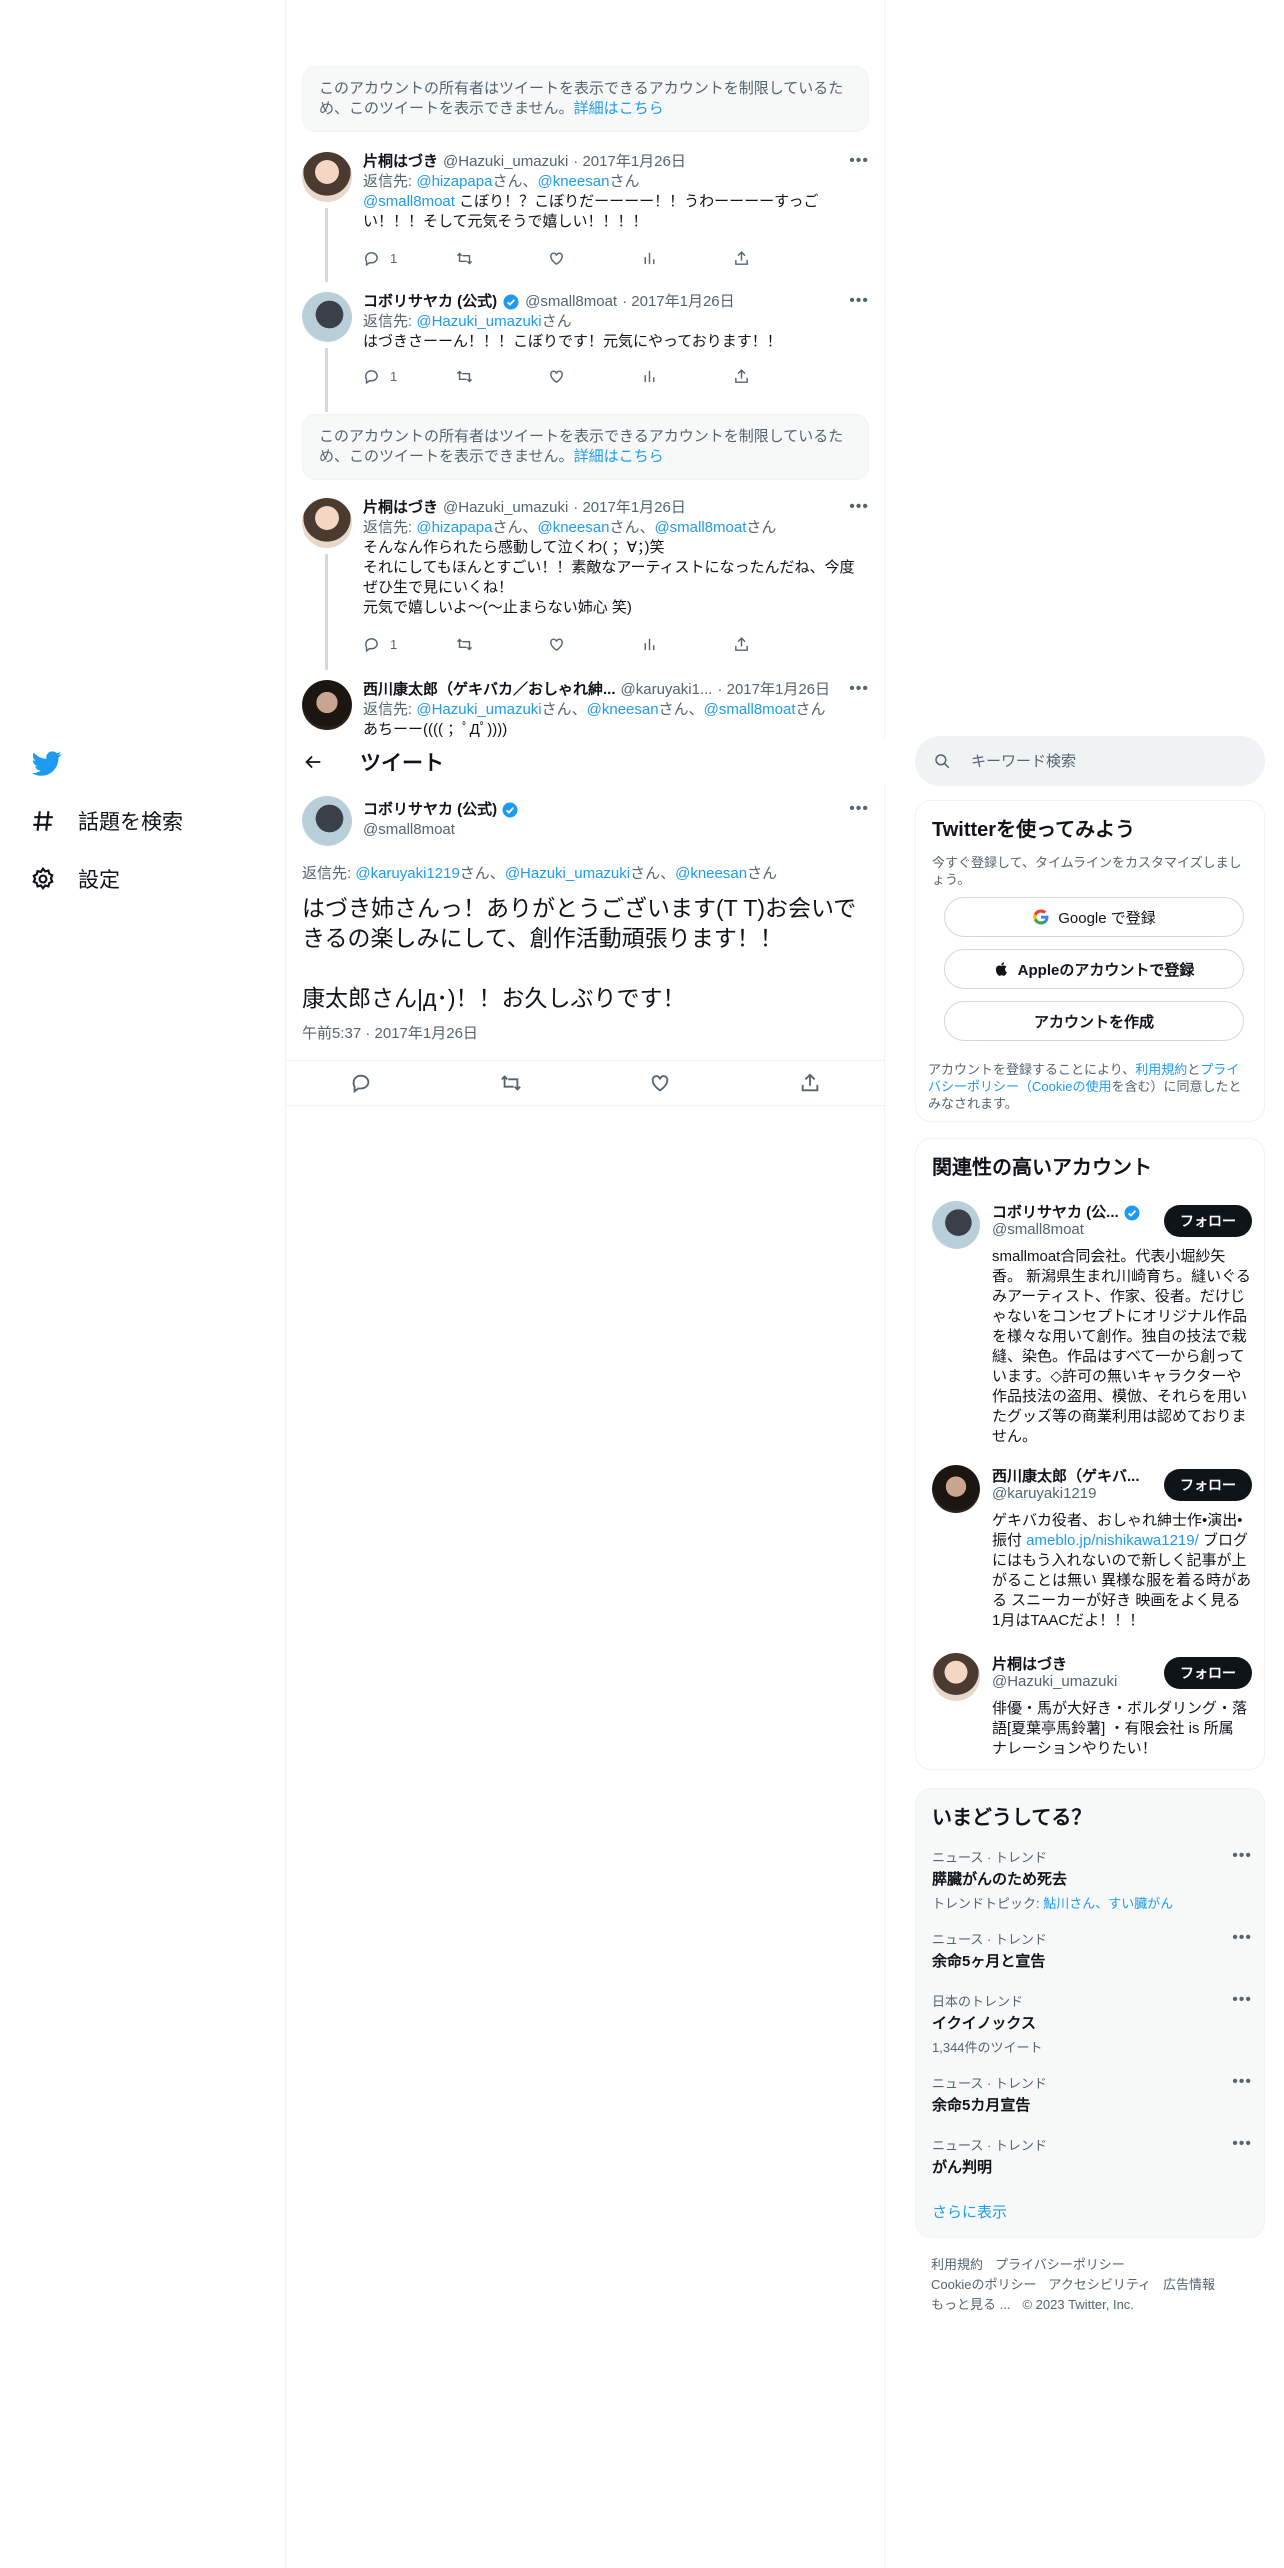 Image resolution: width=1284 pixels, height=2568 pixels. What do you see at coordinates (1099, 2284) in the screenshot?
I see `footer-accessibility-link: アクセシビリティ` at bounding box center [1099, 2284].